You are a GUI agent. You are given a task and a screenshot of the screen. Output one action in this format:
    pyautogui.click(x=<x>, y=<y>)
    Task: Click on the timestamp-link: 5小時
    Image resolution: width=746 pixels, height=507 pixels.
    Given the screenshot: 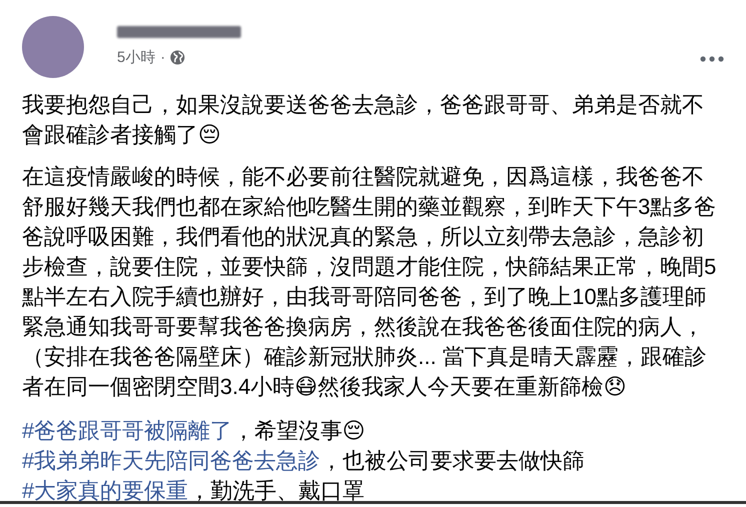 What is the action you would take?
    pyautogui.click(x=136, y=57)
    